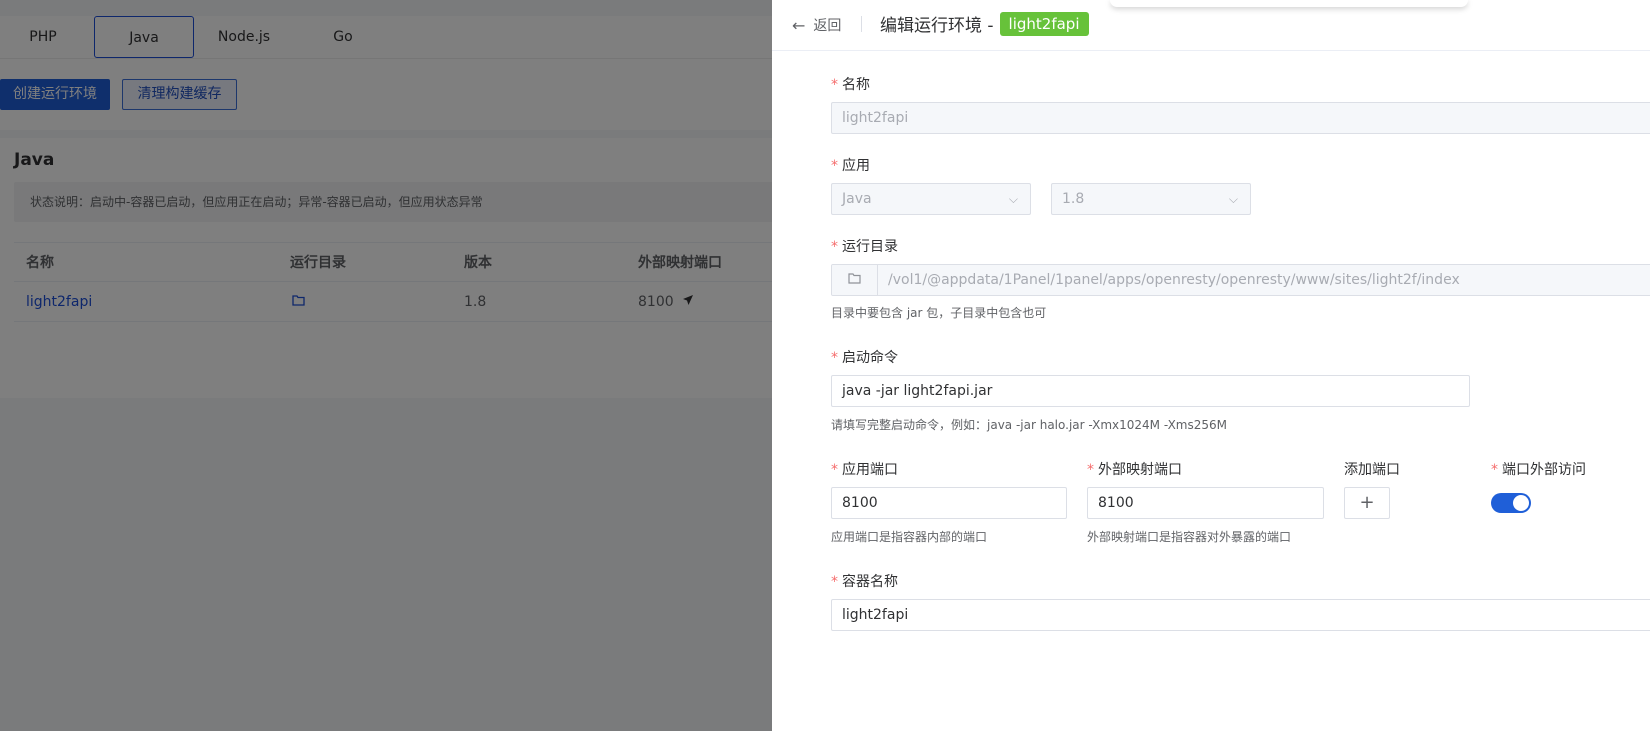 The image size is (1650, 731). I want to click on notification-toast, so click(1289, 3).